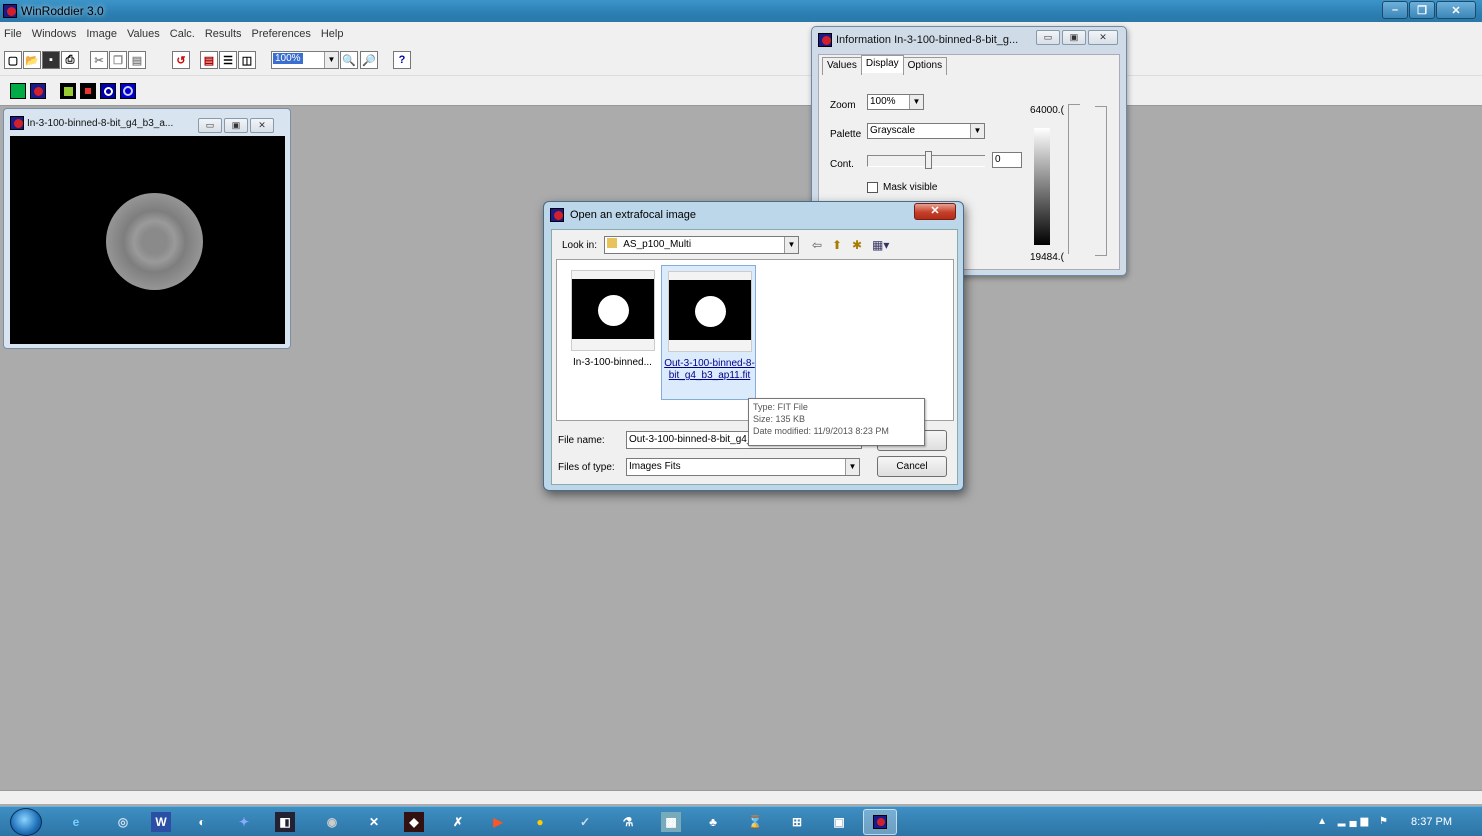  Describe the element at coordinates (1047, 110) in the screenshot. I see `palette-max-value: 64000.(` at that location.